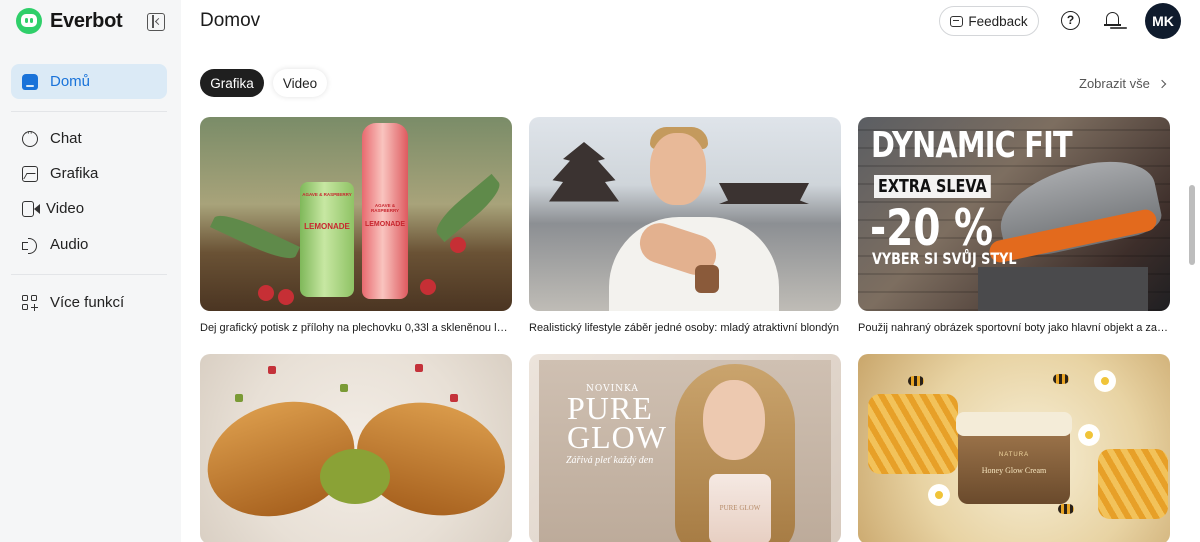 The height and width of the screenshot is (542, 1200). Describe the element at coordinates (1014, 455) in the screenshot. I see `jar-brand: NATURA` at that location.